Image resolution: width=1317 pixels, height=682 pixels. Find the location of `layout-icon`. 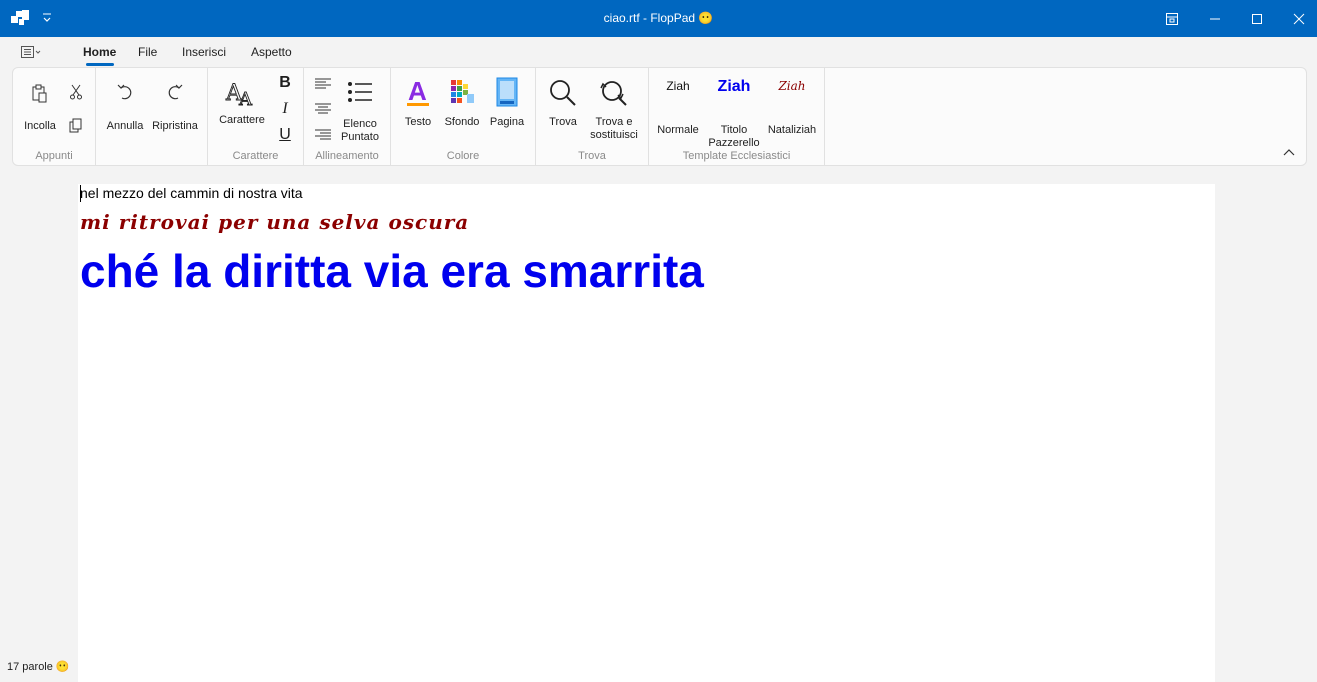

layout-icon is located at coordinates (1172, 18).